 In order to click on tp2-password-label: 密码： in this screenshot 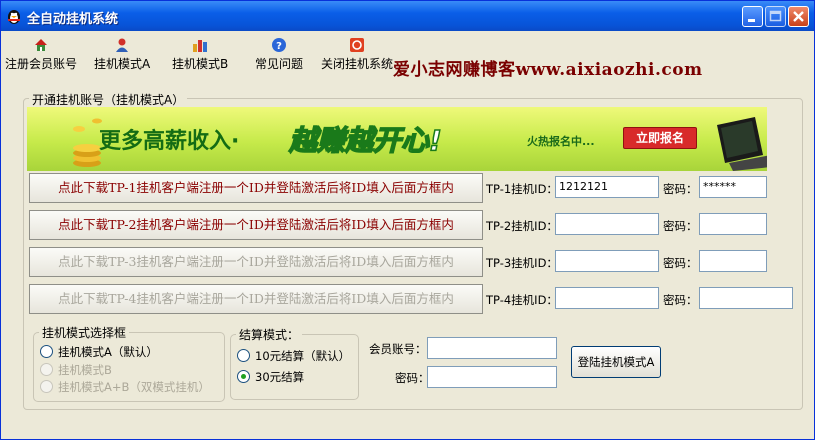, I will do `click(680, 226)`.